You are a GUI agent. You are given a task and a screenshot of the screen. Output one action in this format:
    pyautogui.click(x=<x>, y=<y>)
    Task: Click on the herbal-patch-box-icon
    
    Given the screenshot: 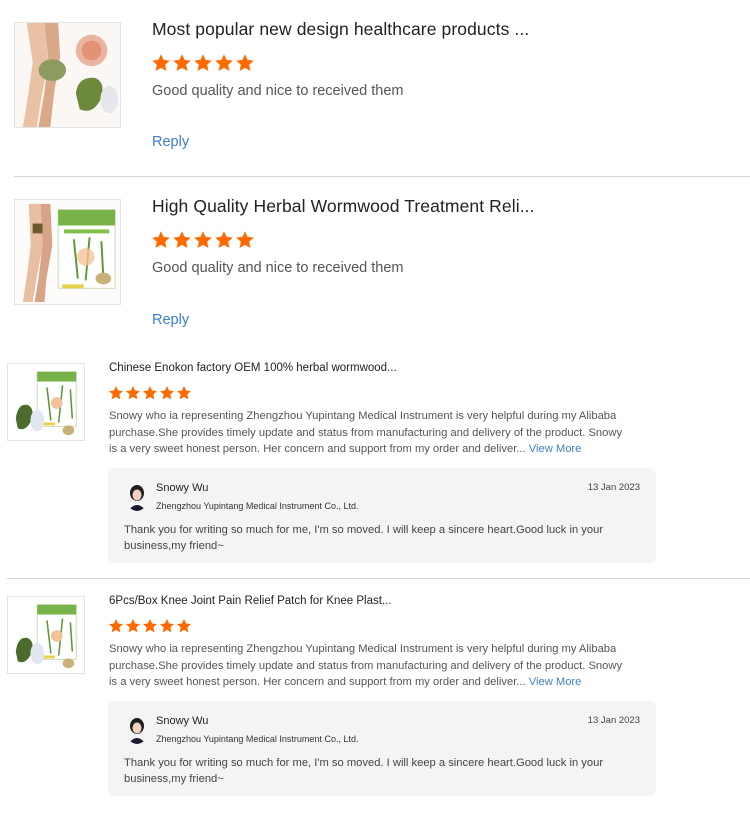 What is the action you would take?
    pyautogui.click(x=67, y=252)
    